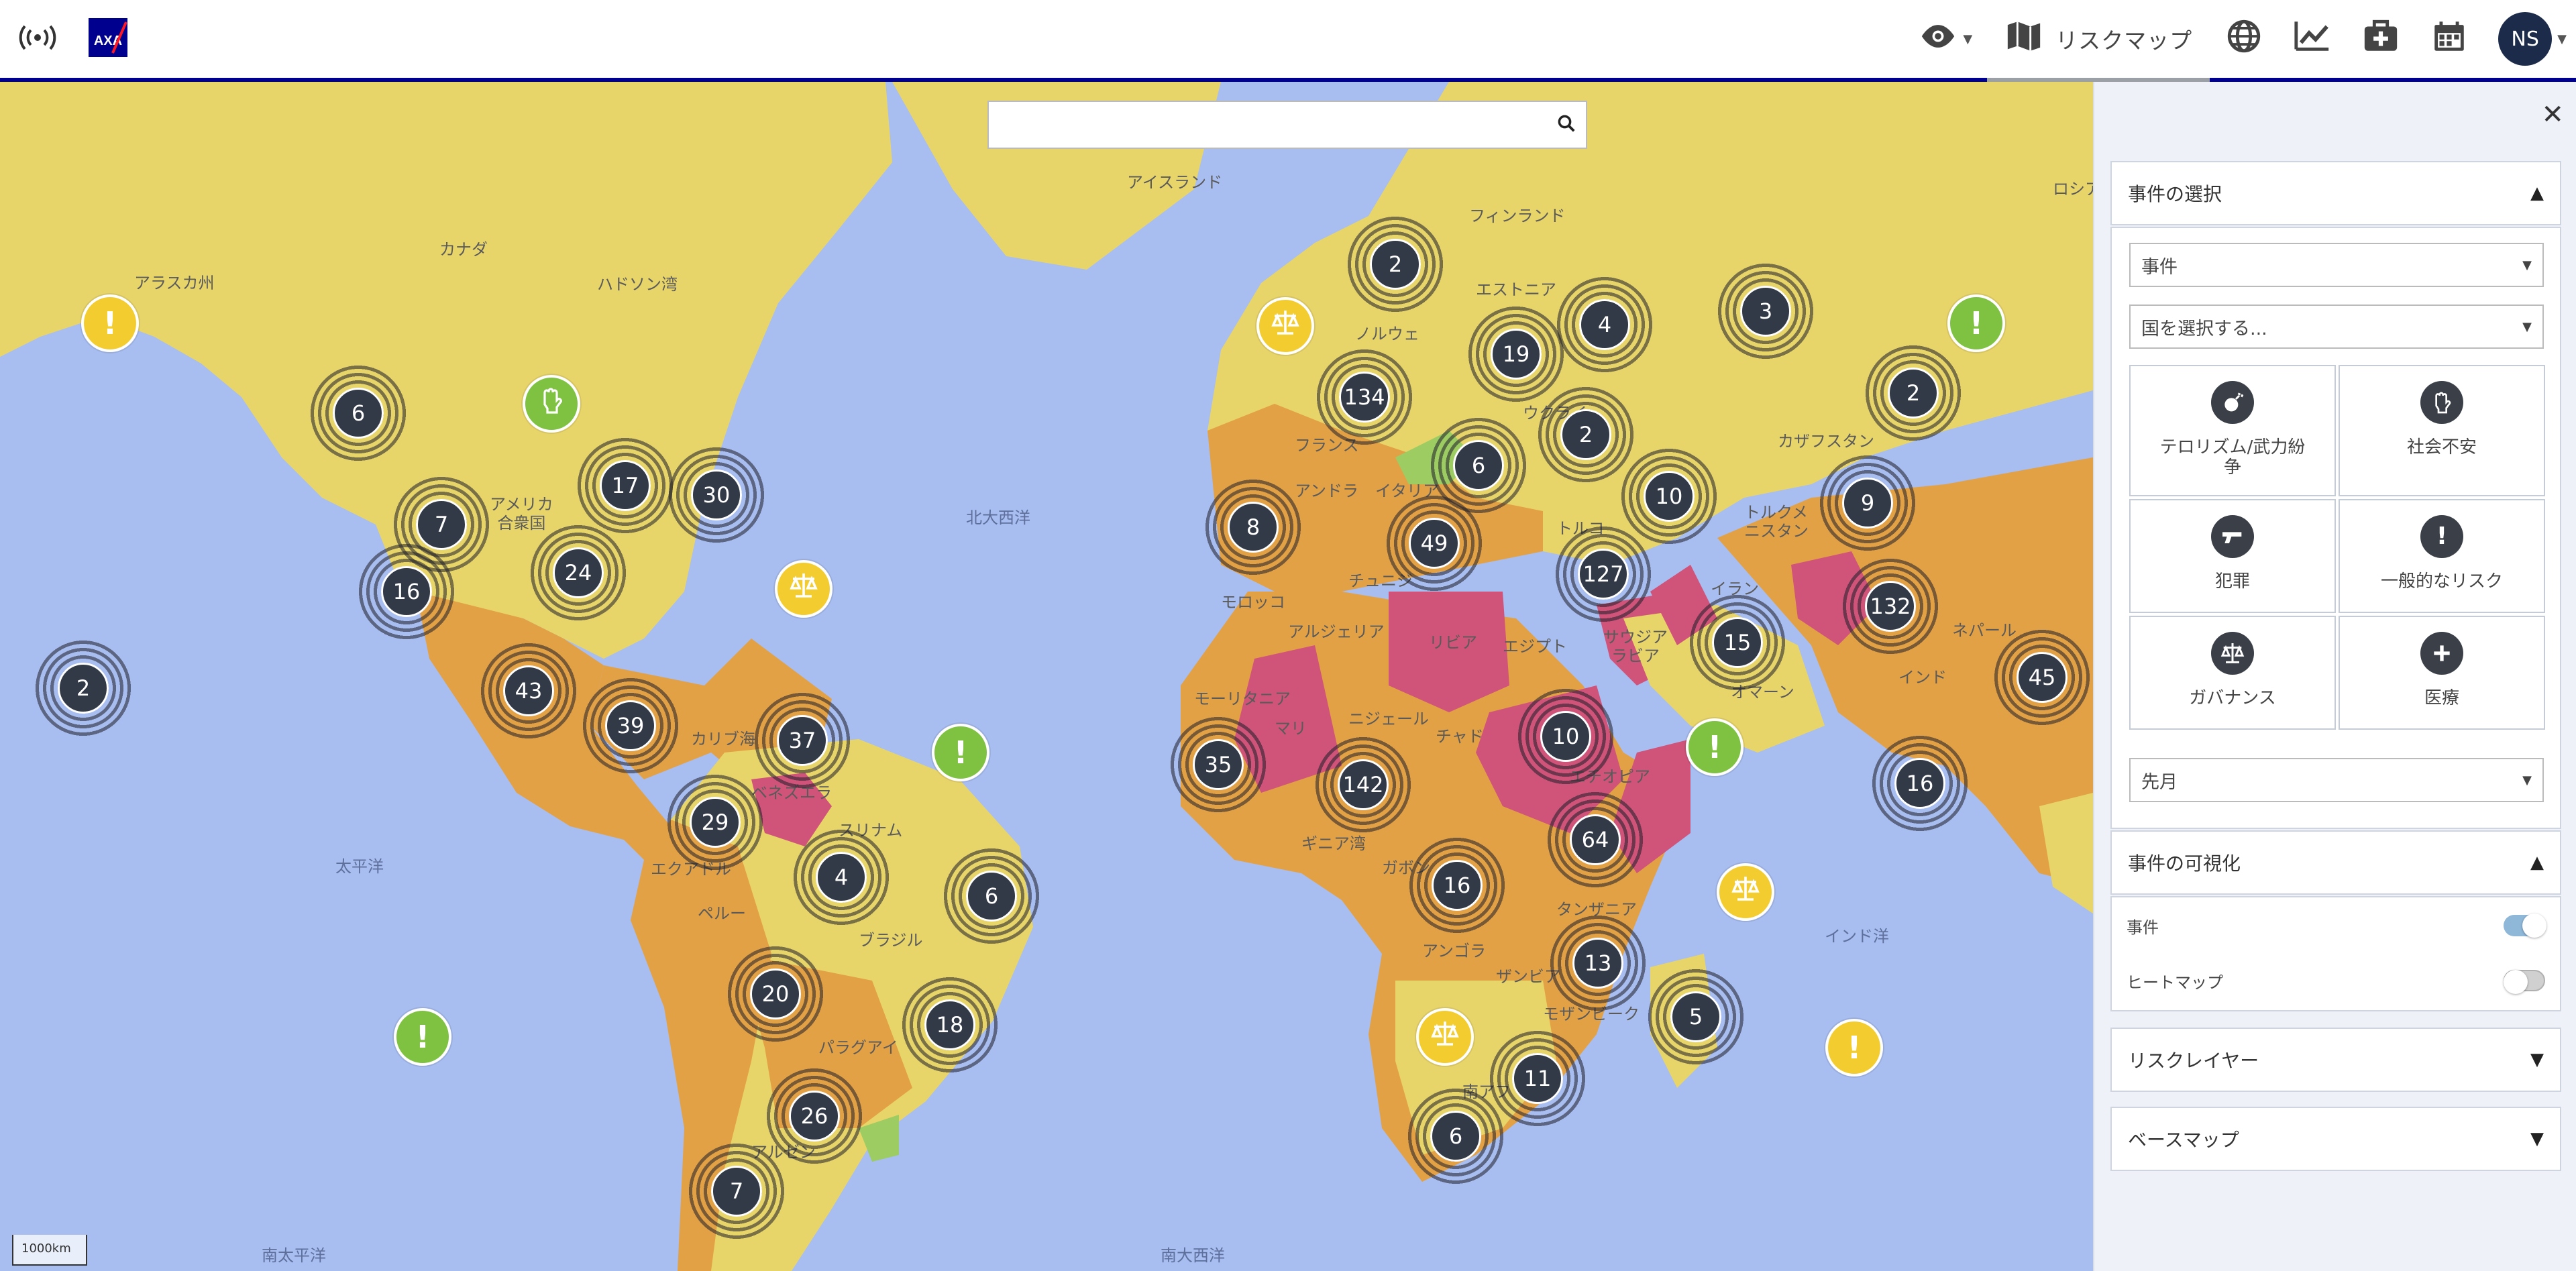 The height and width of the screenshot is (1271, 2576). I want to click on tab-analytics, so click(2312, 39).